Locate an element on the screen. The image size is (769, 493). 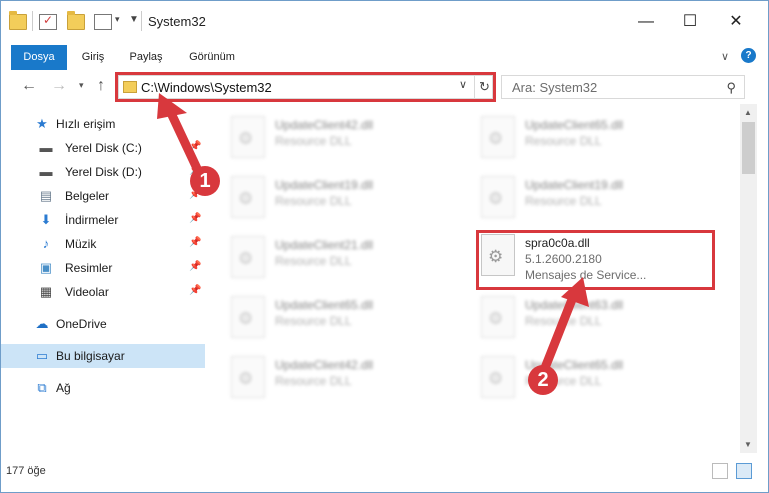
step-2-badge: 2 is located at coordinates (543, 380).